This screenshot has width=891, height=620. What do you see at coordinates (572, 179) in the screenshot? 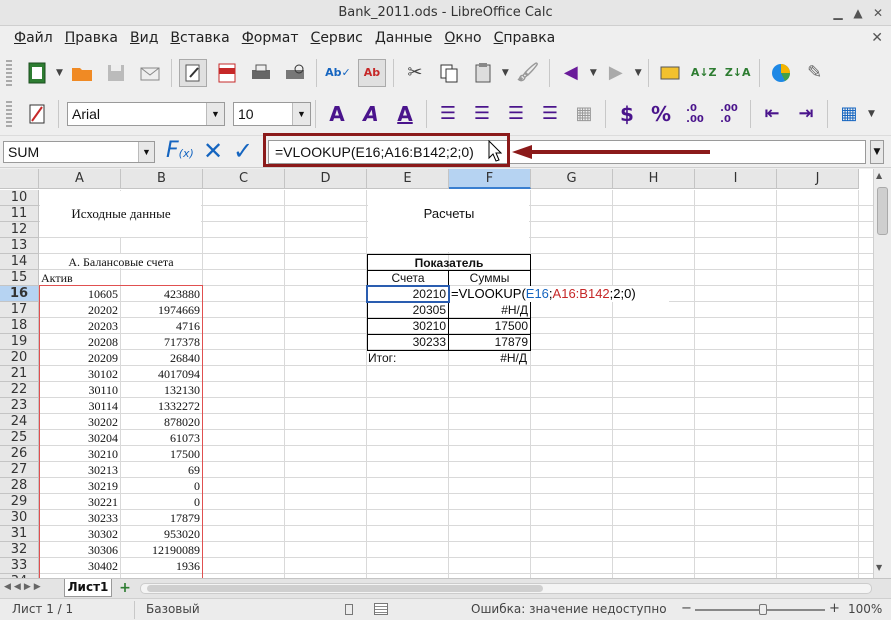
I see `column-header: G` at bounding box center [572, 179].